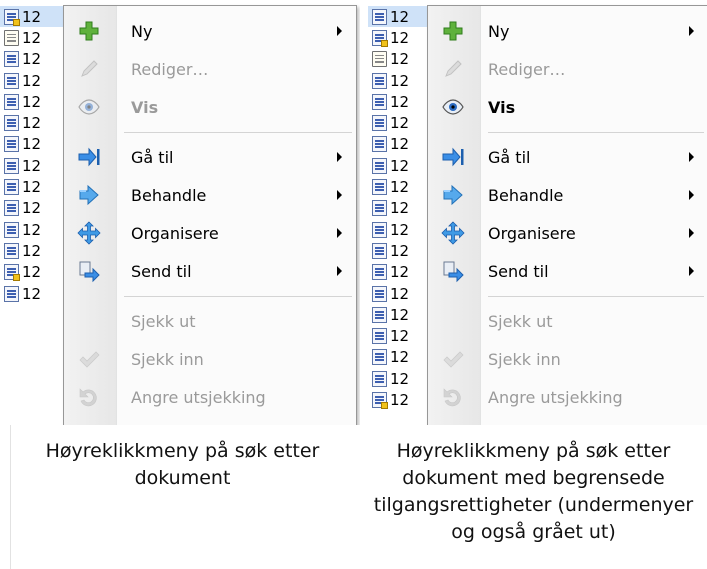  What do you see at coordinates (89, 107) in the screenshot?
I see `eye-icon` at bounding box center [89, 107].